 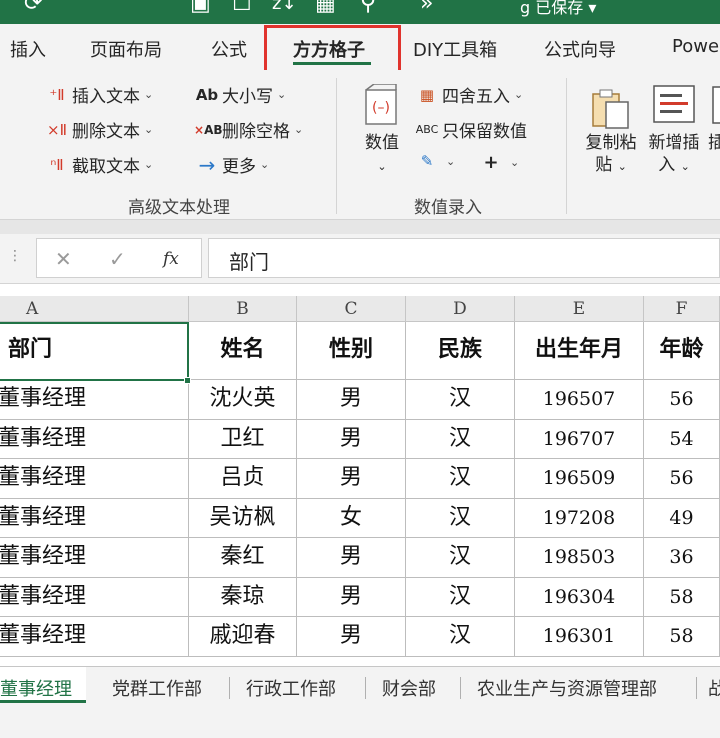 I want to click on tab-power: Powe, so click(x=695, y=46).